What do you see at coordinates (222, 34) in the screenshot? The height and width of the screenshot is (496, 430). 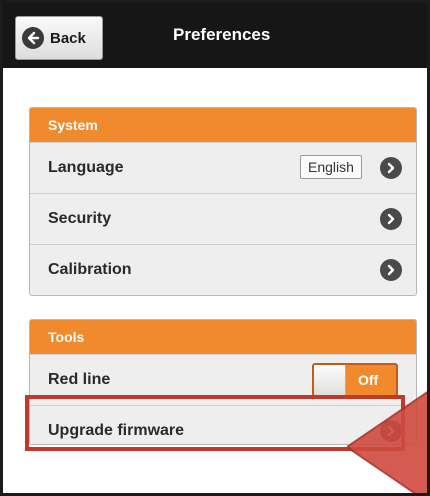 I see `page-title: Preferences` at bounding box center [222, 34].